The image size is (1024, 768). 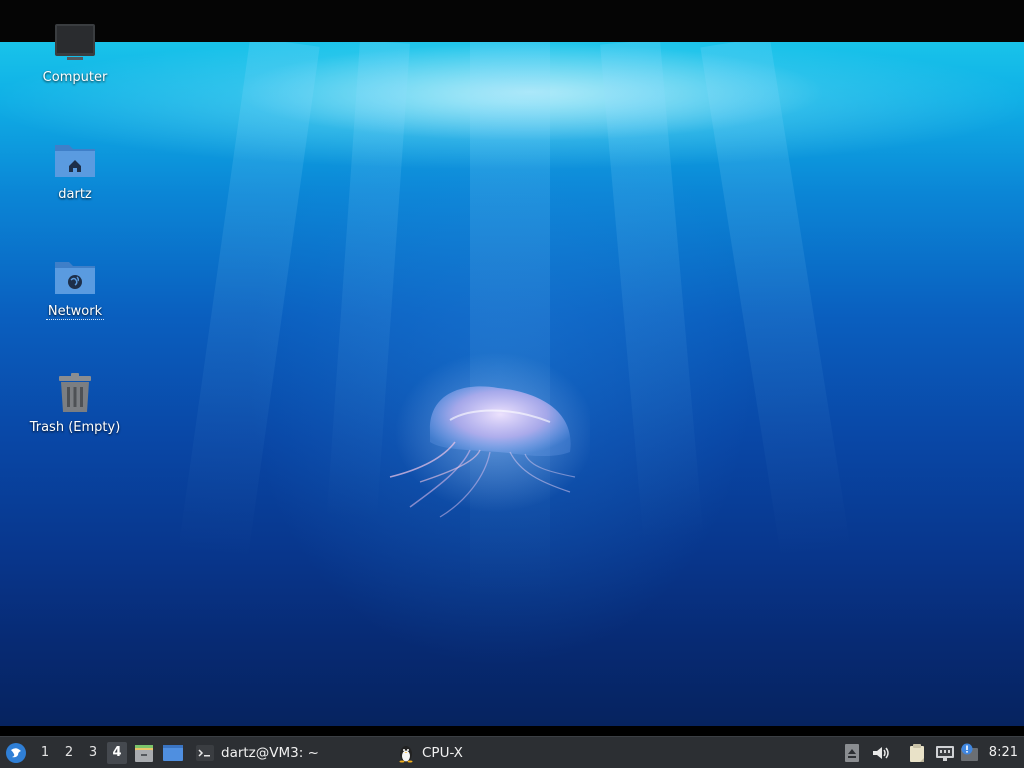 I want to click on network-folder-icon, so click(x=75, y=278).